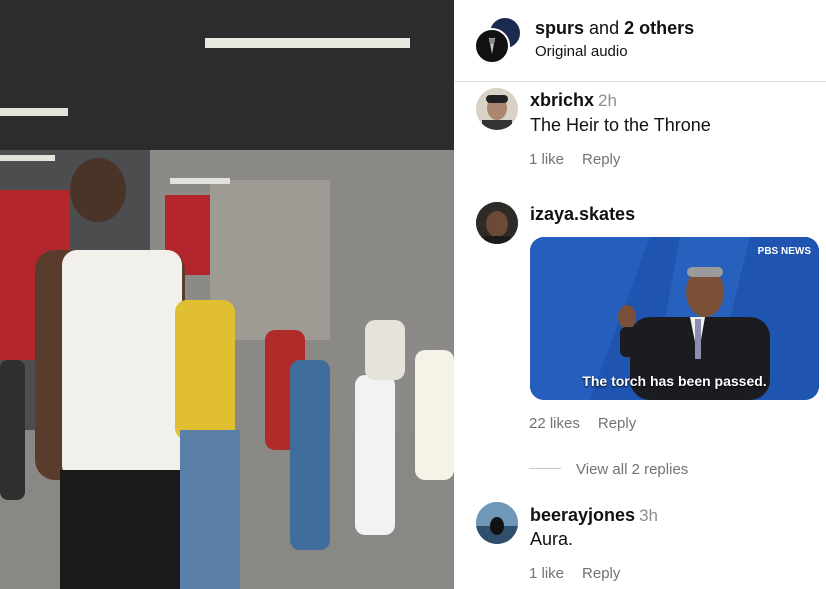  Describe the element at coordinates (607, 100) in the screenshot. I see `comment-time: 2h` at that location.